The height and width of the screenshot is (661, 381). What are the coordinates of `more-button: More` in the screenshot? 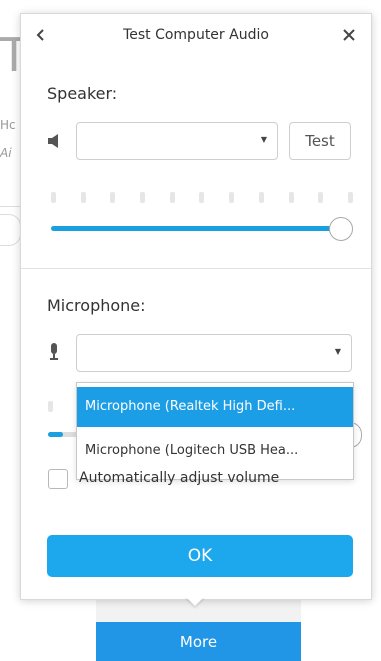 It's located at (198, 641).